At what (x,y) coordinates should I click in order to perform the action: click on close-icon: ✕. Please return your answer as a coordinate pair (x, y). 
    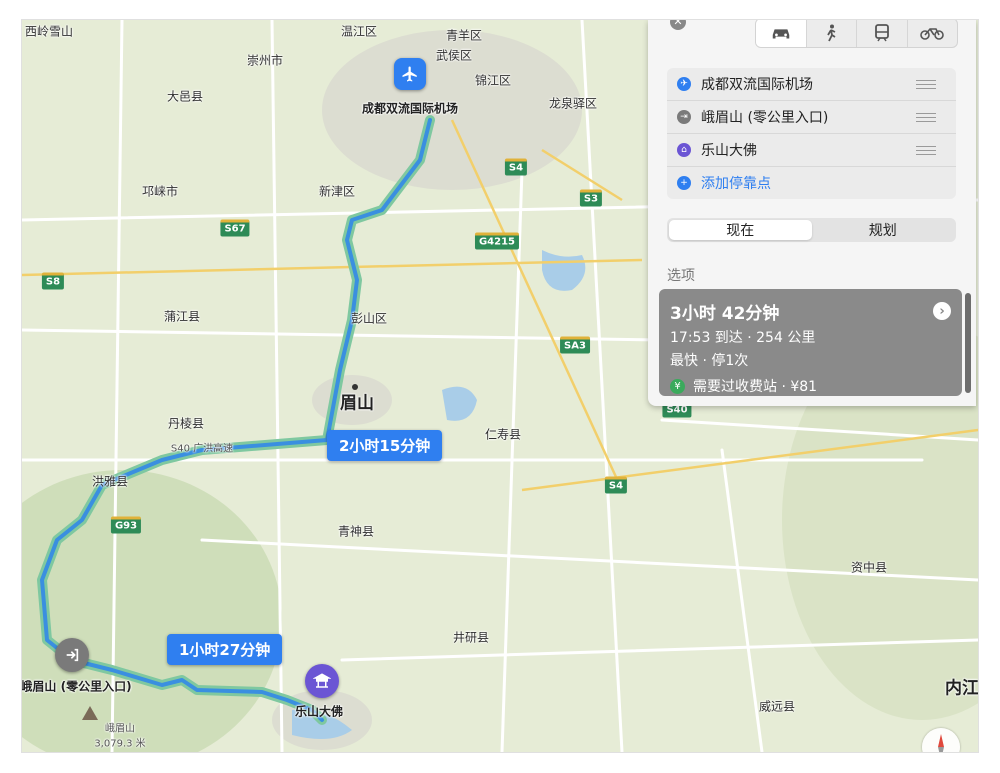
    Looking at the image, I should click on (678, 25).